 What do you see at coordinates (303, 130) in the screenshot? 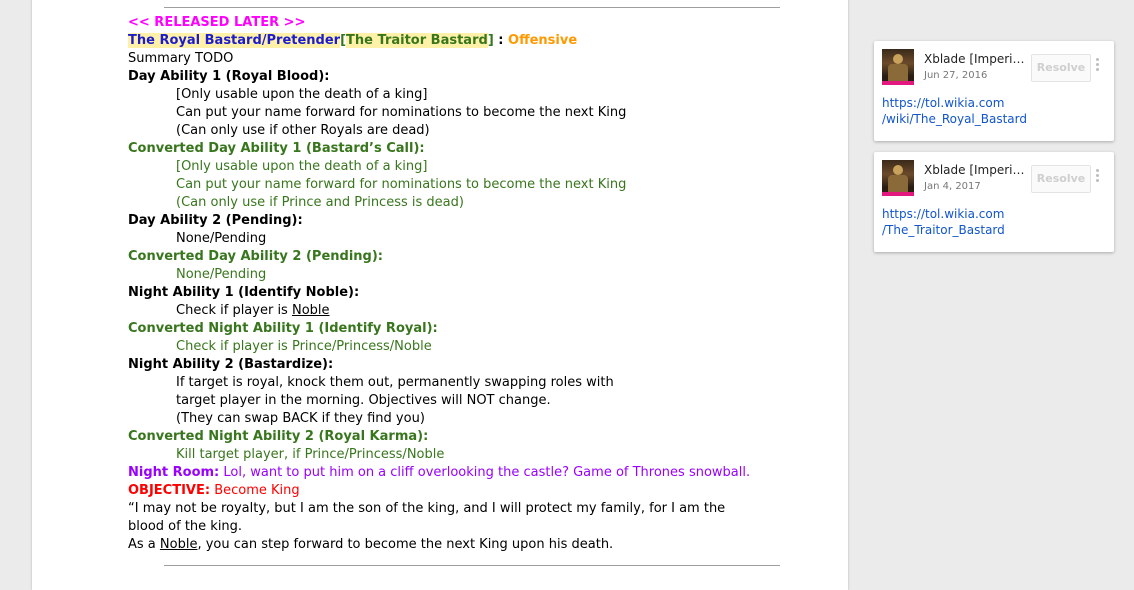
I see `day-ability-1-line: (Can only use if other Royals are dead)` at bounding box center [303, 130].